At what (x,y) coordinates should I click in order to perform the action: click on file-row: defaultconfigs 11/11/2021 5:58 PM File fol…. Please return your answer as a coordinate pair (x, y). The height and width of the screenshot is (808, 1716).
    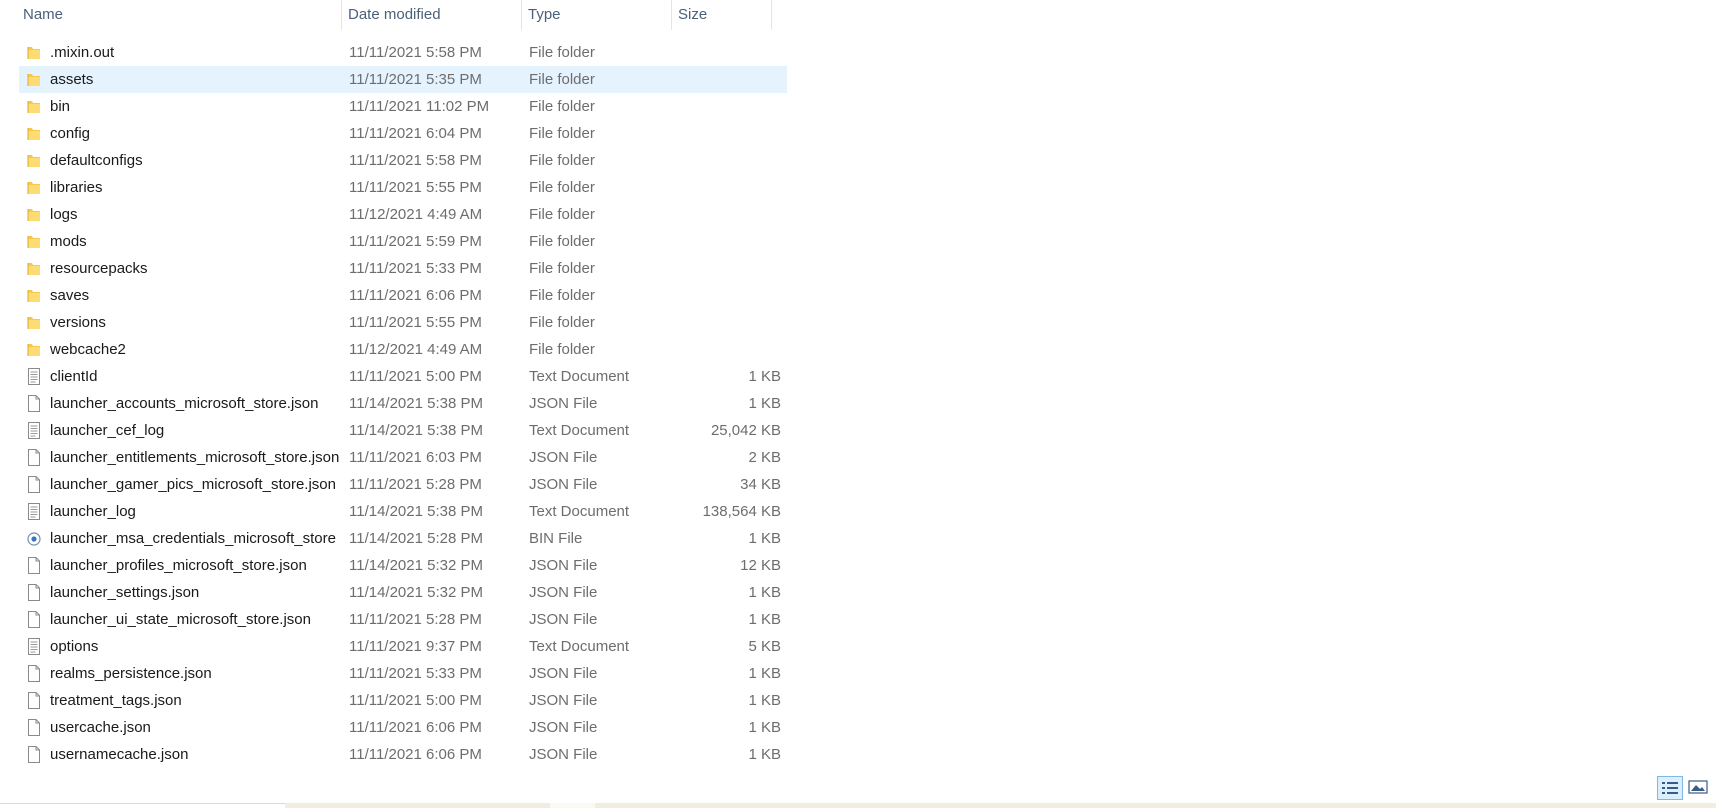
    Looking at the image, I should click on (403, 160).